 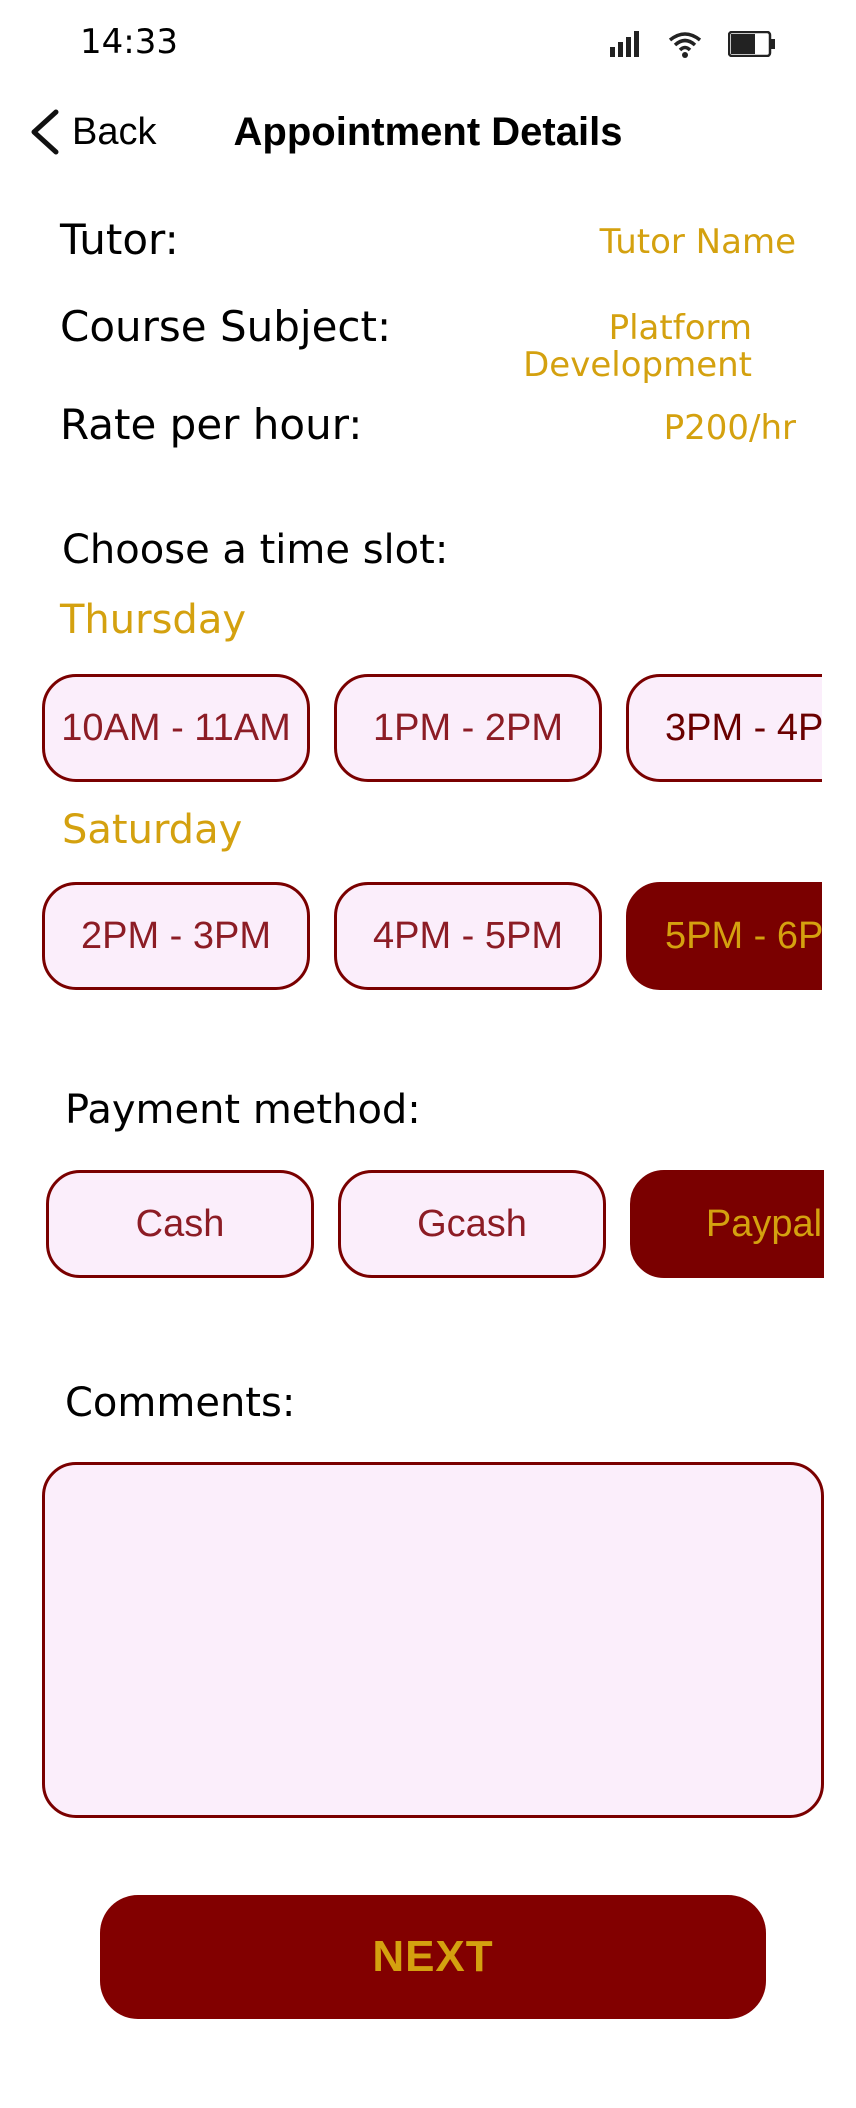 What do you see at coordinates (180, 1403) in the screenshot?
I see `comments-heading: Comments:` at bounding box center [180, 1403].